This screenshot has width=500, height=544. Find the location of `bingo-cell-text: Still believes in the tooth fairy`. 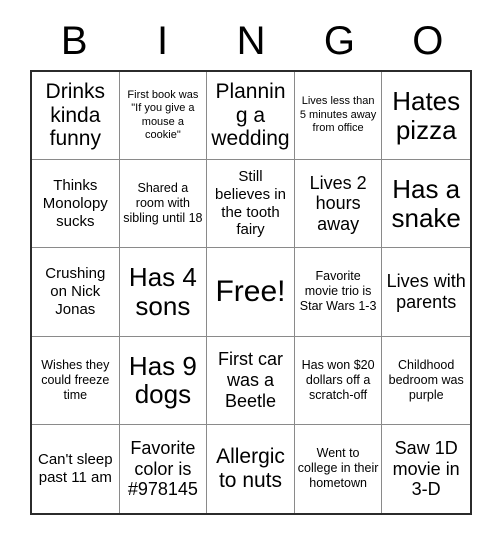

bingo-cell-text: Still believes in the tooth fairy is located at coordinates (250, 203).